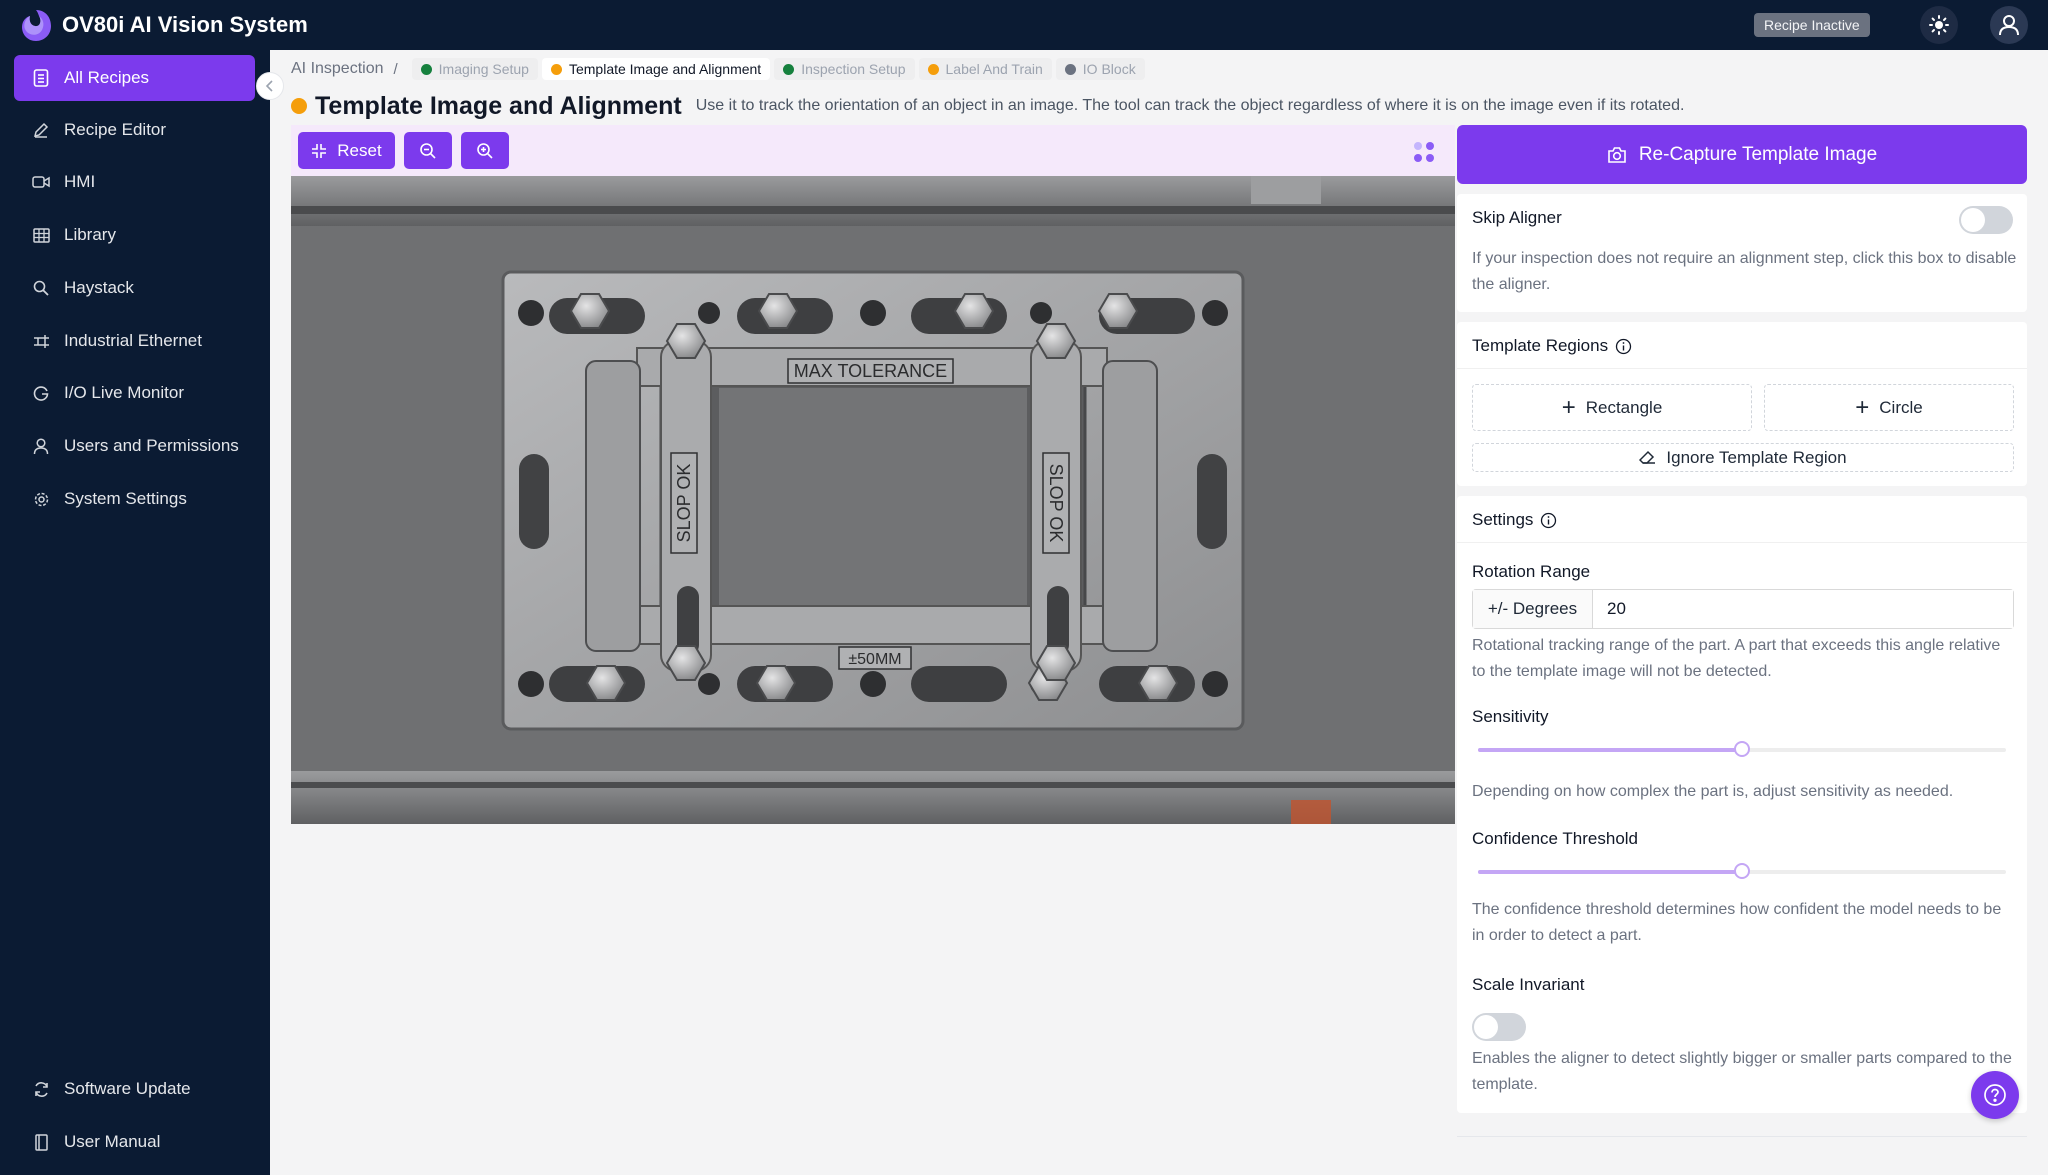 Image resolution: width=2048 pixels, height=1175 pixels. Describe the element at coordinates (1533, 609) in the screenshot. I see `degrees-addon: +/- Degrees` at that location.